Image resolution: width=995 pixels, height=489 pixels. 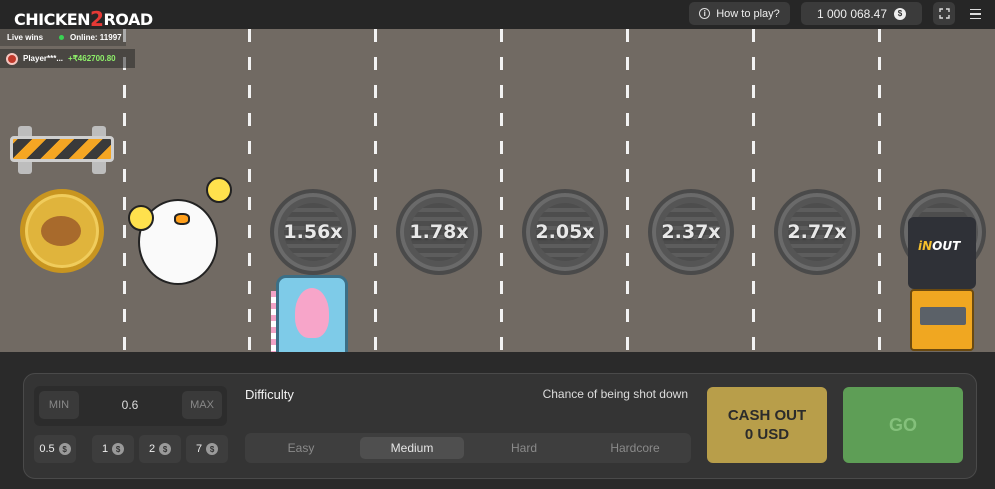 I want to click on bet-chip-button: 2 $, so click(x=160, y=449).